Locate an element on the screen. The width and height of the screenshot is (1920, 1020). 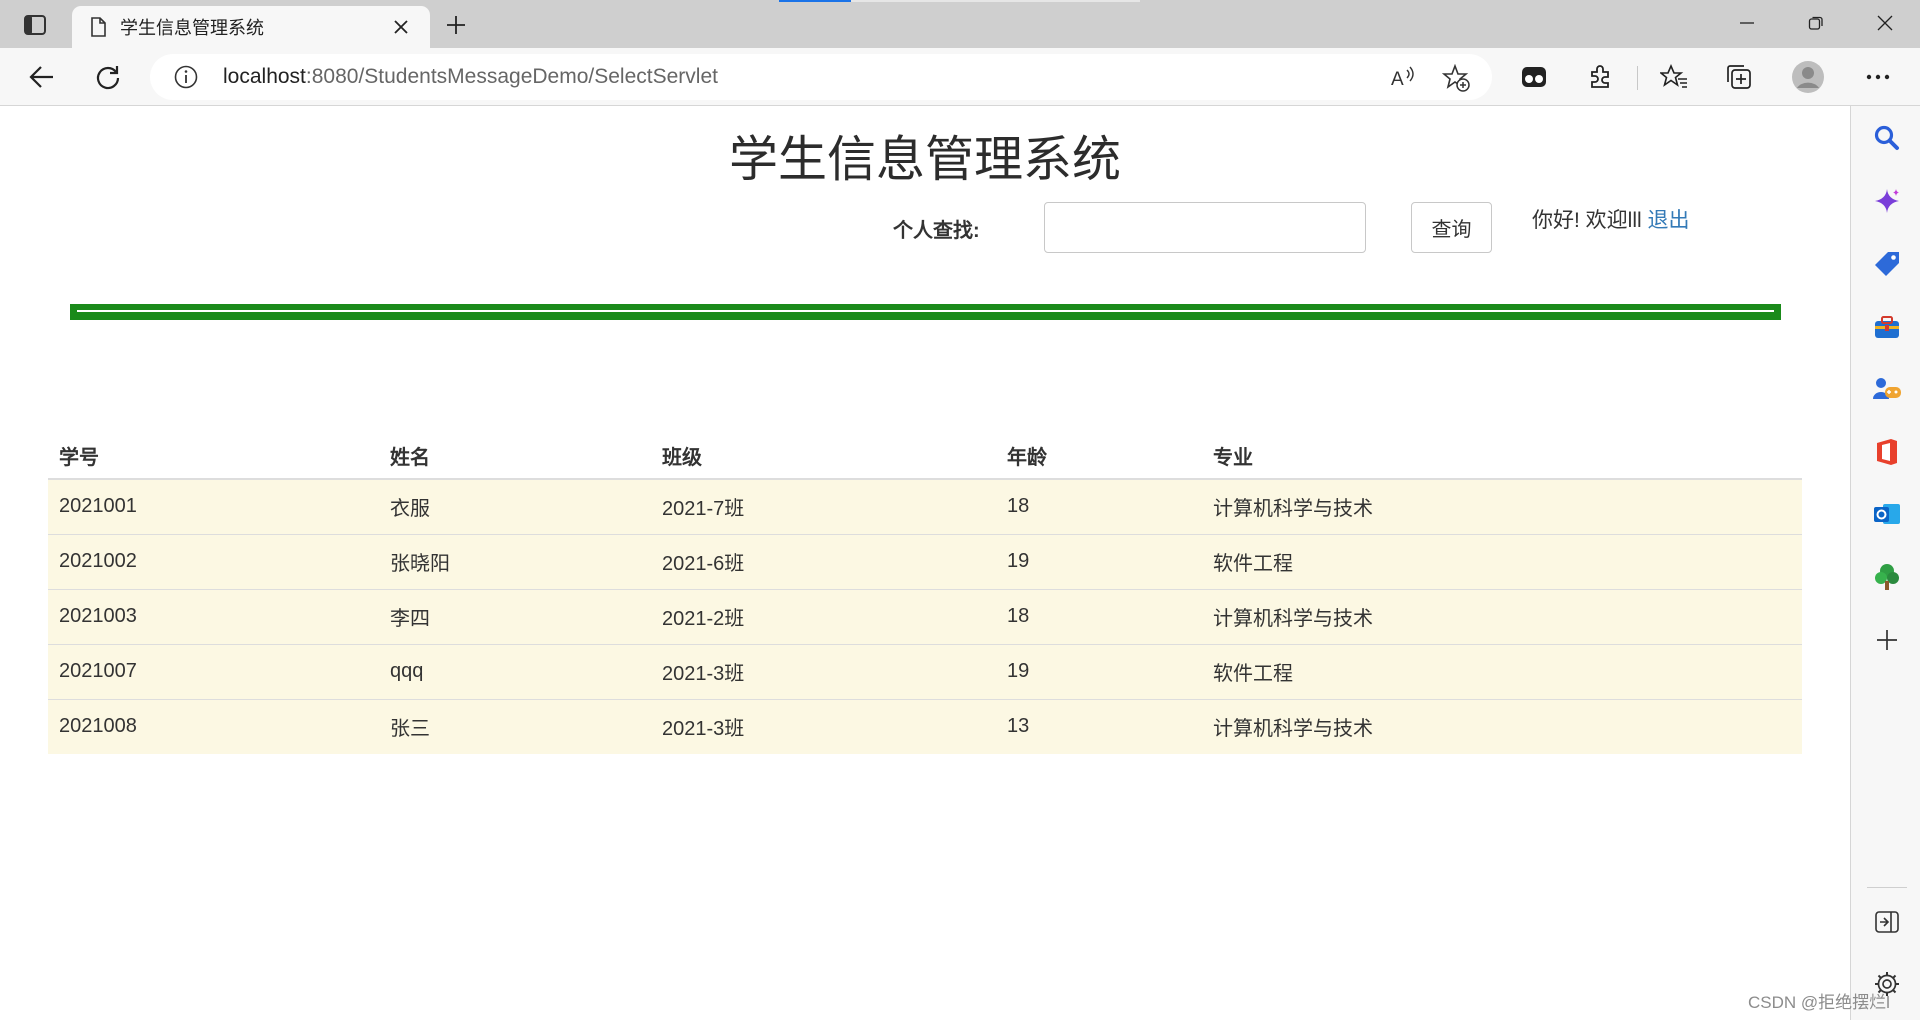
add-icon is located at coordinates (1887, 640).